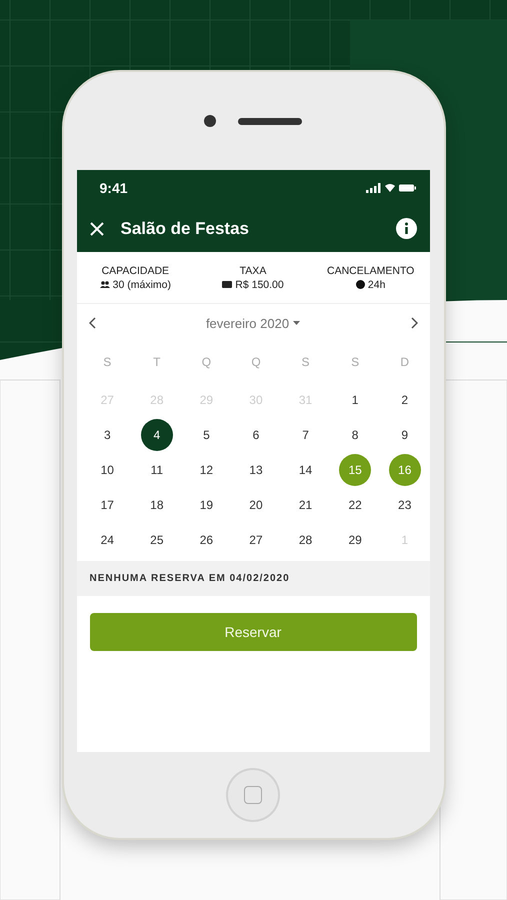  I want to click on calendar-day: 27, so click(256, 540).